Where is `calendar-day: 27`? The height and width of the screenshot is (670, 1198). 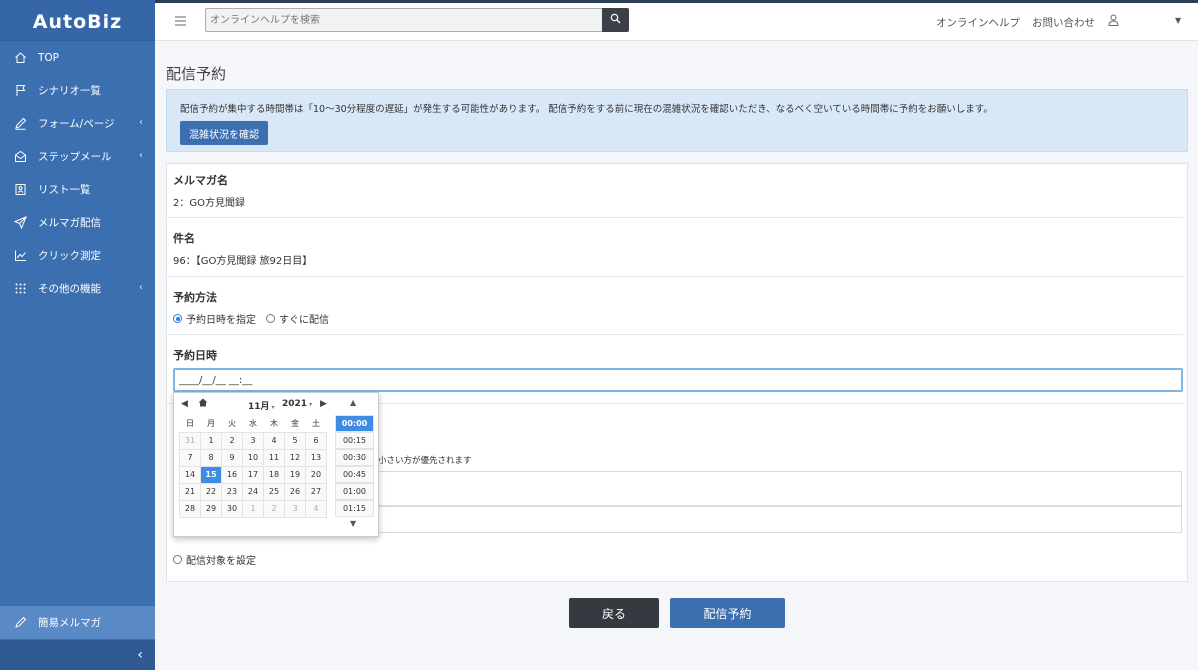
calendar-day: 27 is located at coordinates (316, 491).